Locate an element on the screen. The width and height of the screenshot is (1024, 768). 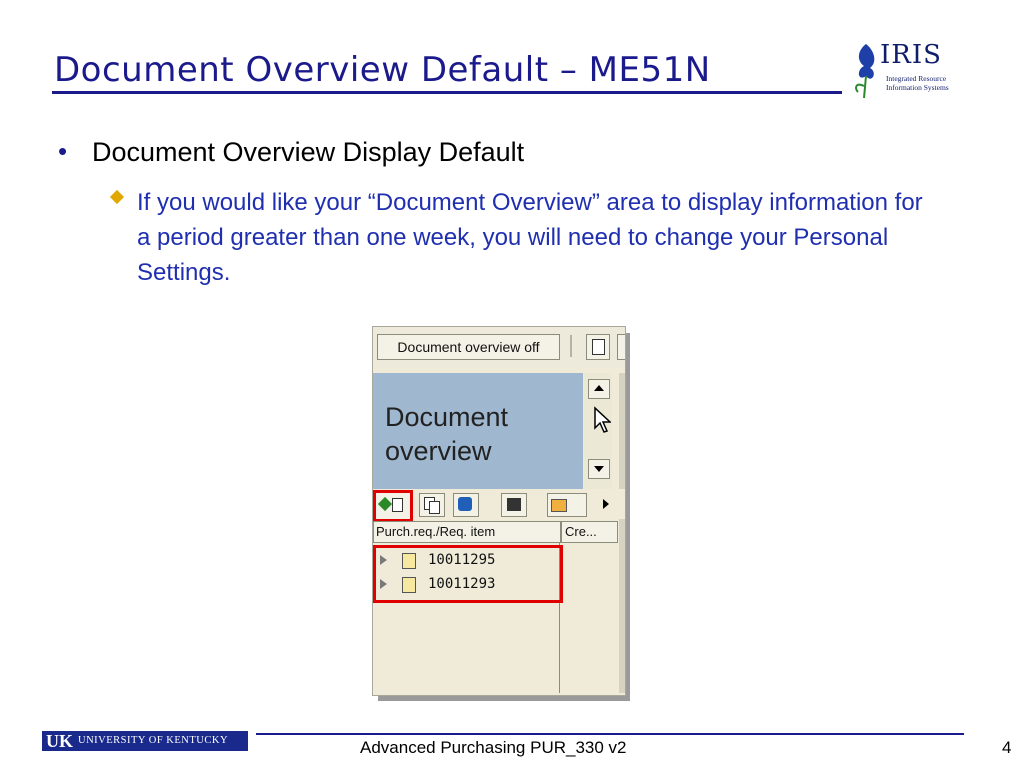
mouse-cursor-icon is located at coordinates (602, 419).